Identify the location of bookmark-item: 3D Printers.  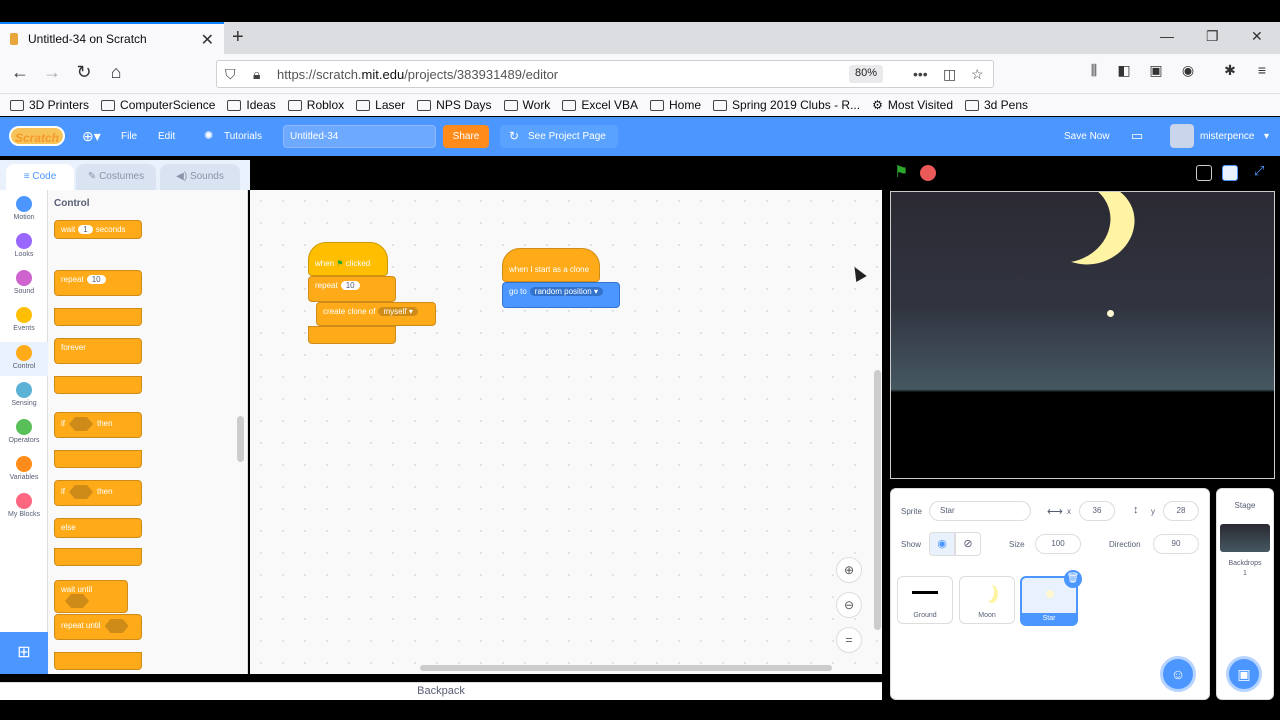
(49, 105).